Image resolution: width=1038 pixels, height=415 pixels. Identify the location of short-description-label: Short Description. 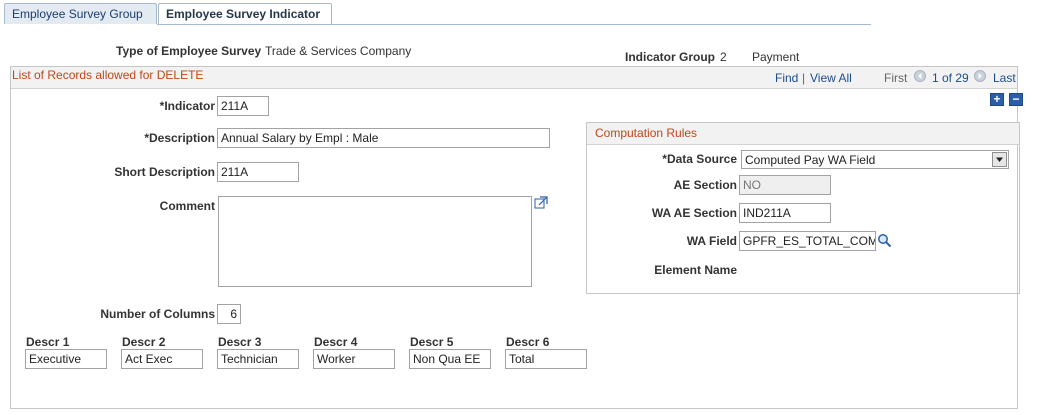
(164, 172).